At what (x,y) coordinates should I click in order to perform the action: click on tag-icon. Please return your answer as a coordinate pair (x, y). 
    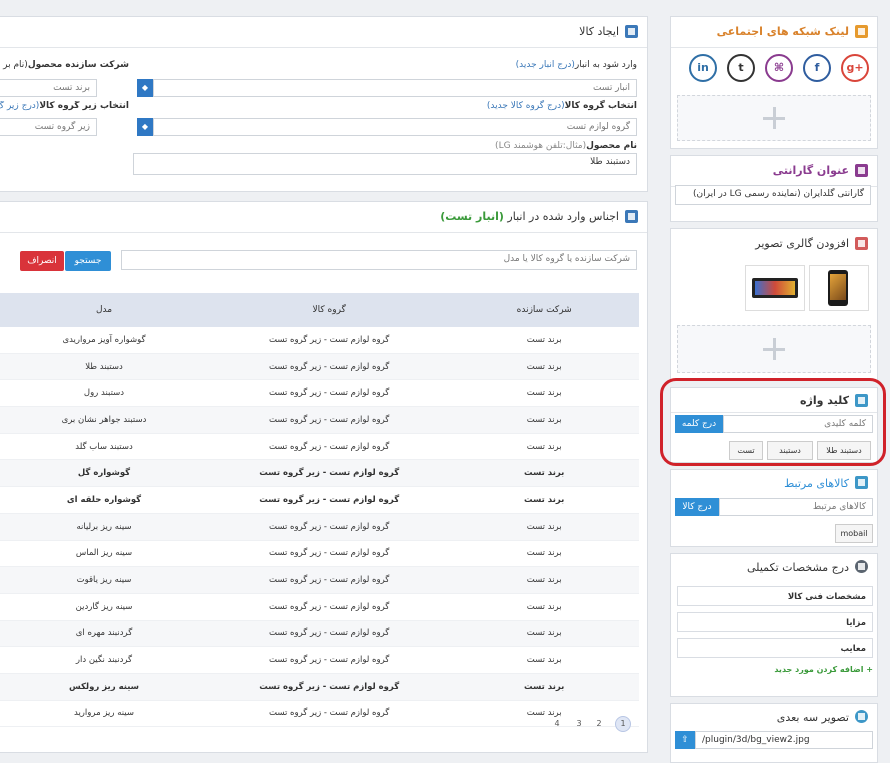
    Looking at the image, I should click on (861, 170).